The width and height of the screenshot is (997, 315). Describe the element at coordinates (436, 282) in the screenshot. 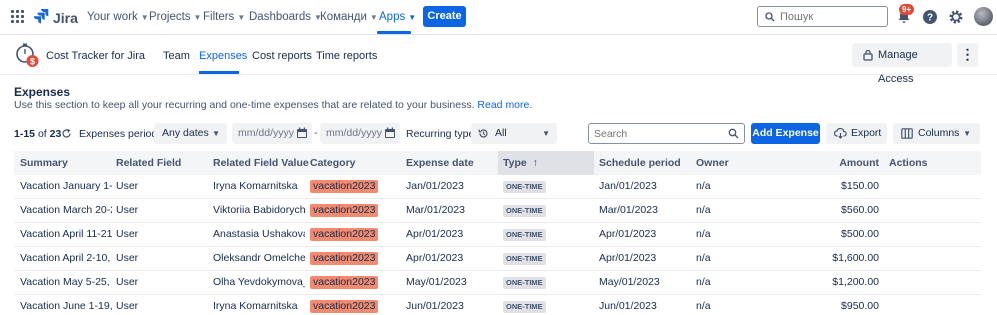

I see `cell-expense-date: May/01/2023` at that location.